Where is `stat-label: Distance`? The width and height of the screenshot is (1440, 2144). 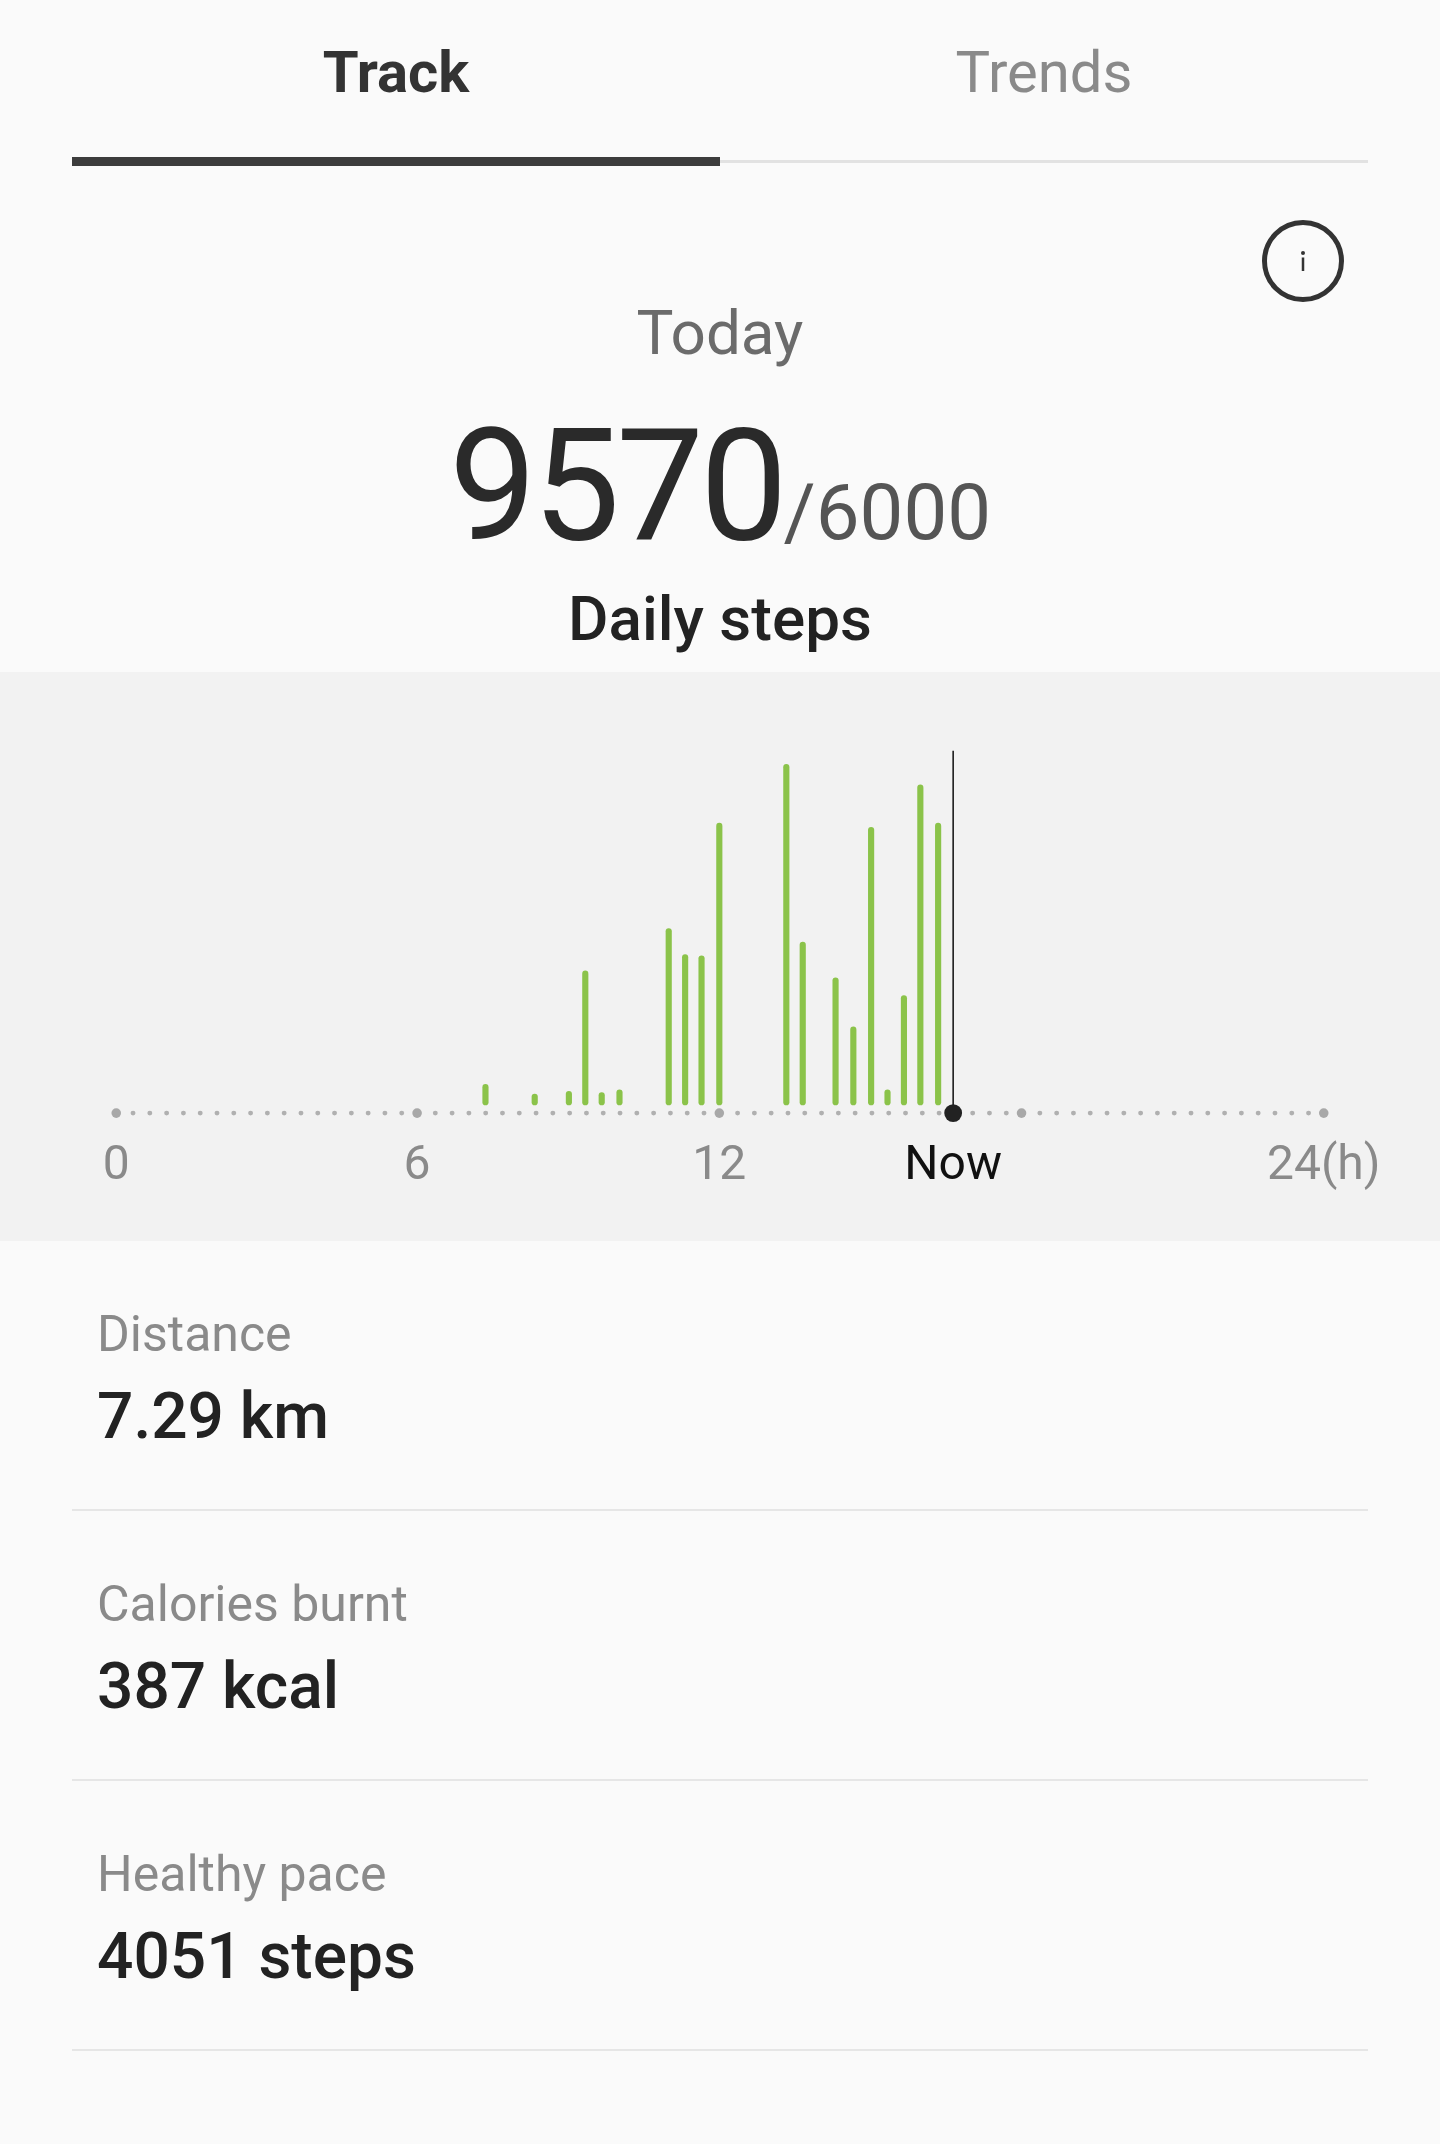
stat-label: Distance is located at coordinates (195, 1334).